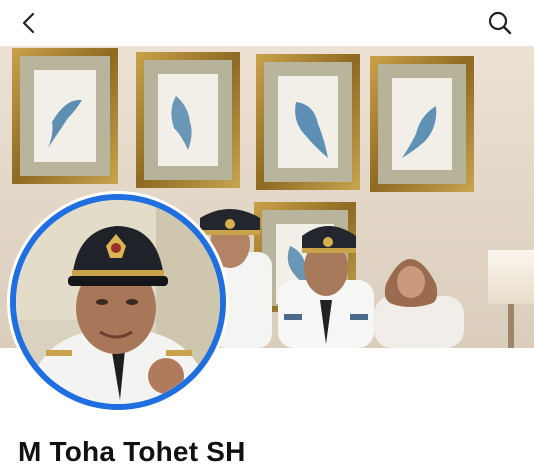 This screenshot has height=468, width=534. I want to click on search-icon, so click(500, 23).